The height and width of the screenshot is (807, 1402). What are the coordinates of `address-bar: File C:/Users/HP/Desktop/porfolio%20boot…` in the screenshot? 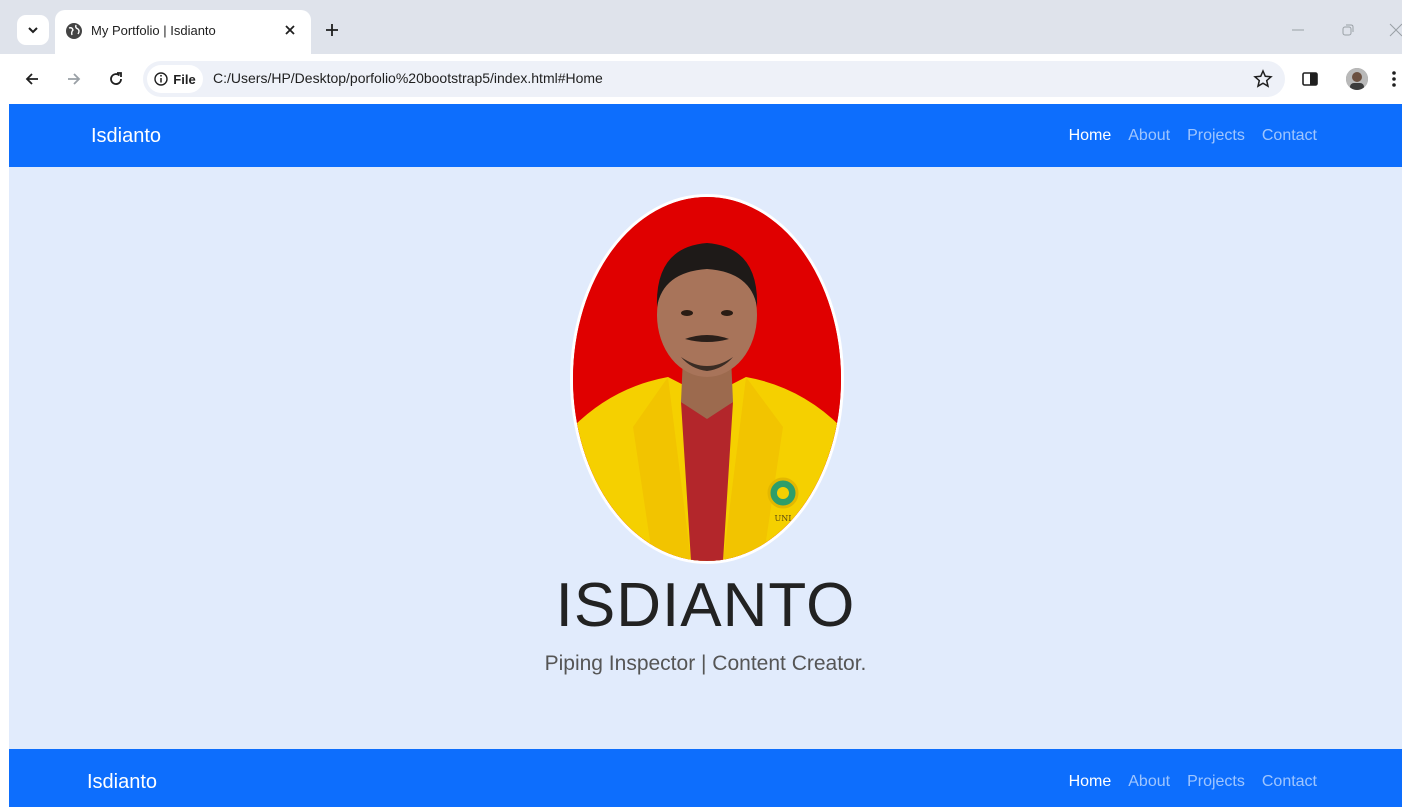 It's located at (714, 79).